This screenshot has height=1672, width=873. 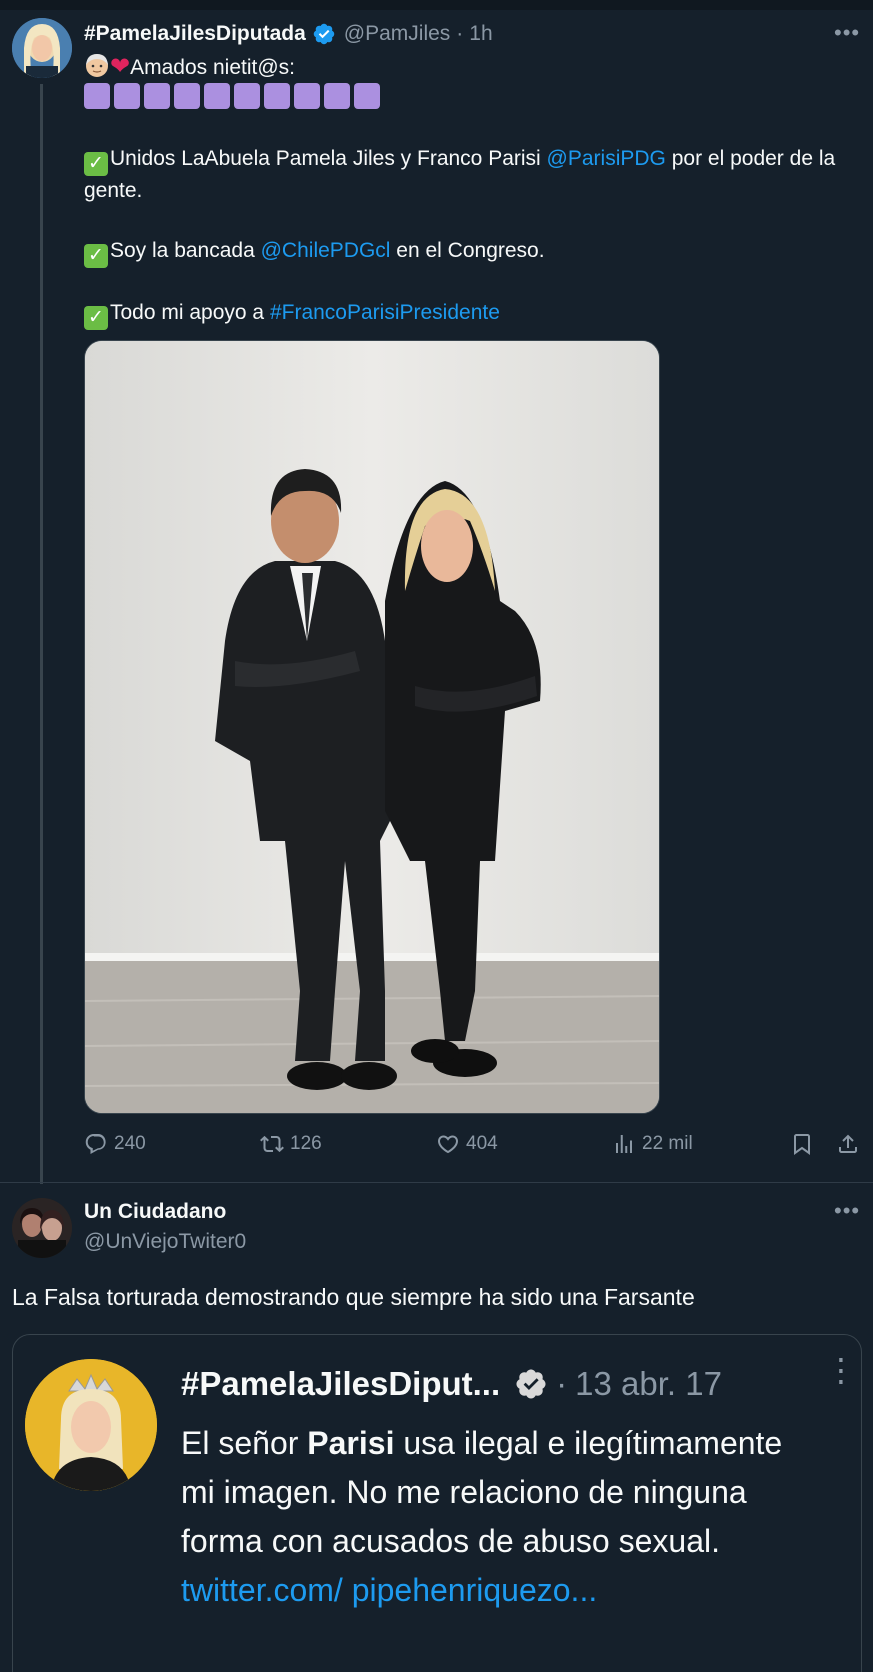 I want to click on bookmark-button, so click(x=805, y=1144).